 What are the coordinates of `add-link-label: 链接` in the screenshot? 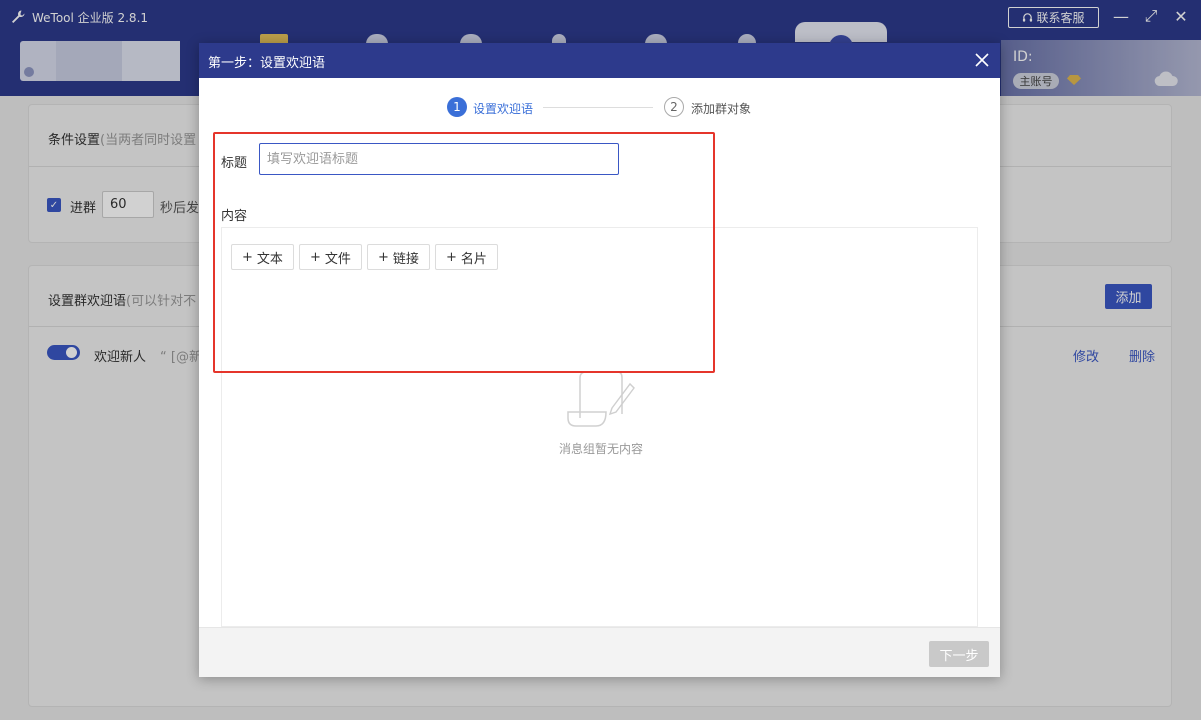 It's located at (405, 259).